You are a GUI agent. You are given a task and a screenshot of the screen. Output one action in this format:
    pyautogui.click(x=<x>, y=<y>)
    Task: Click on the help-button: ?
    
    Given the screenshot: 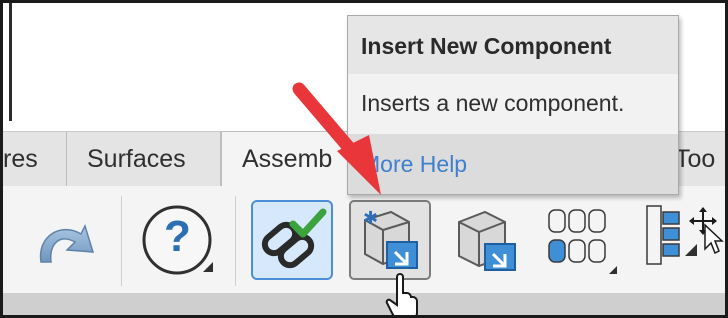 What is the action you would take?
    pyautogui.click(x=178, y=240)
    